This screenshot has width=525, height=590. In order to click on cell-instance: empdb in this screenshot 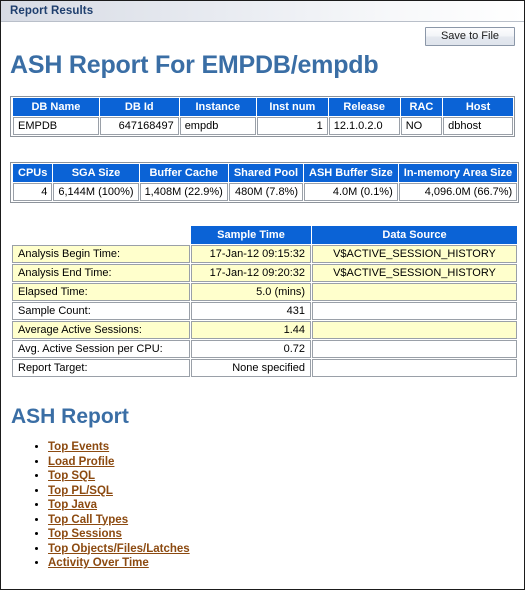, I will do `click(217, 126)`.